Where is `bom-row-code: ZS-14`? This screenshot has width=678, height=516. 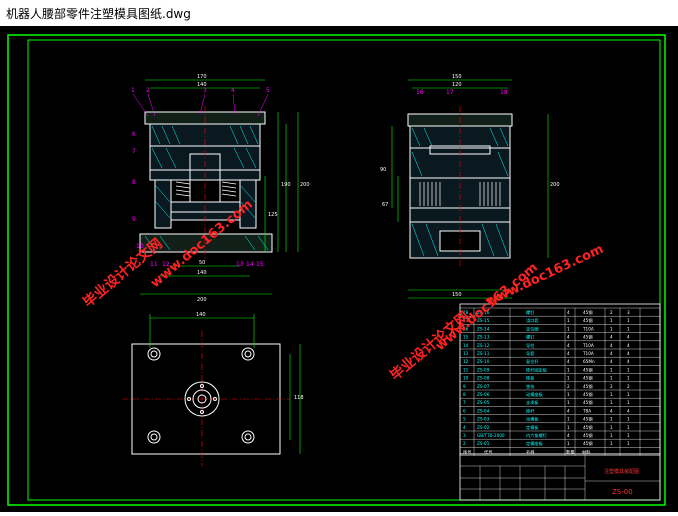
bom-row-code: ZS-14 is located at coordinates (483, 328).